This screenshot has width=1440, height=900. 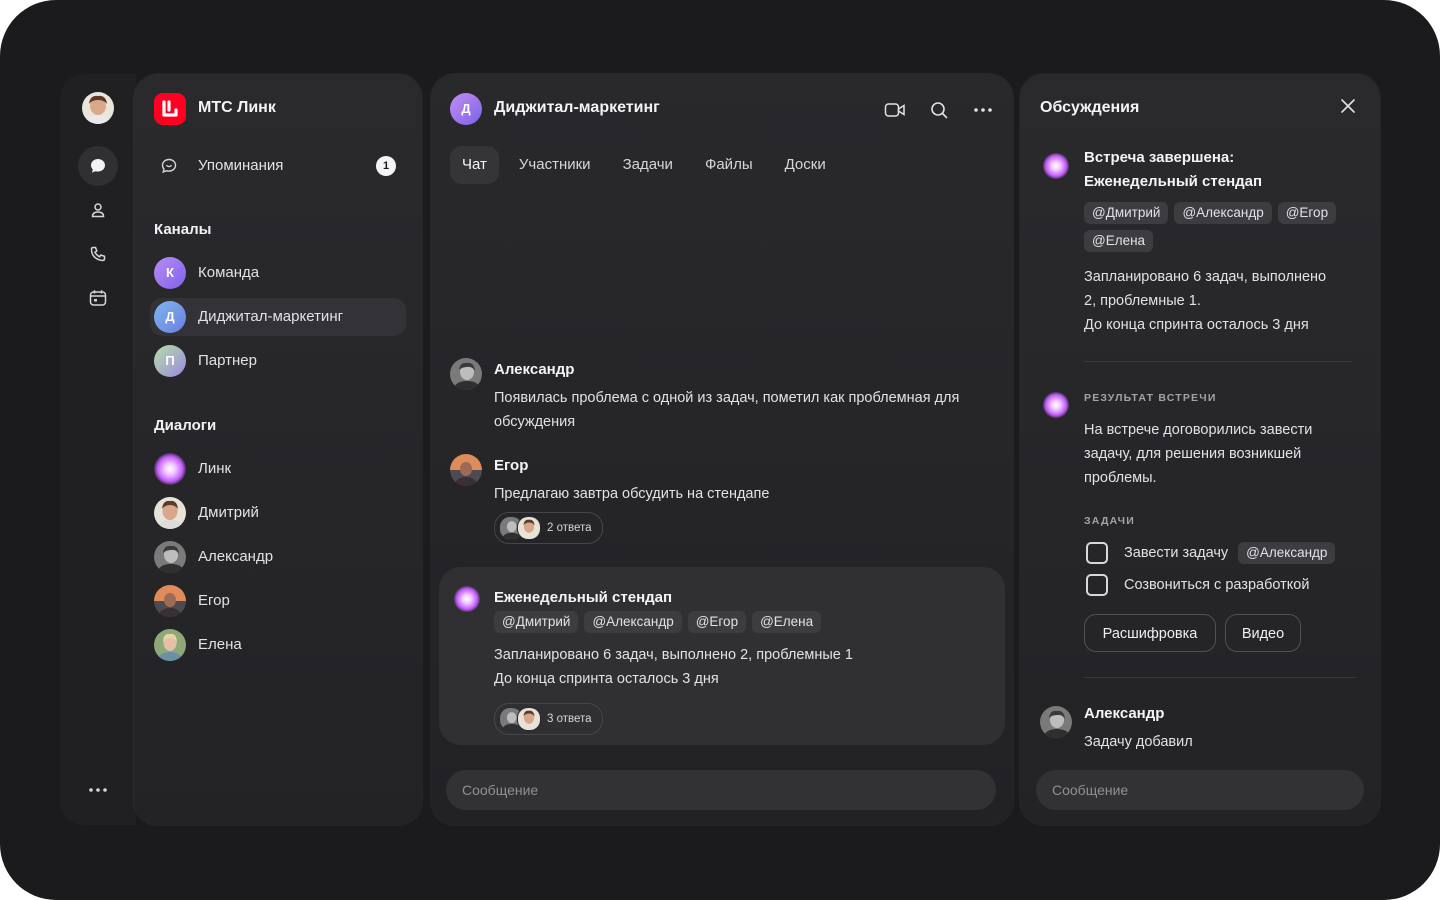 I want to click on discussion-message-input: Сообщение, so click(x=1200, y=790).